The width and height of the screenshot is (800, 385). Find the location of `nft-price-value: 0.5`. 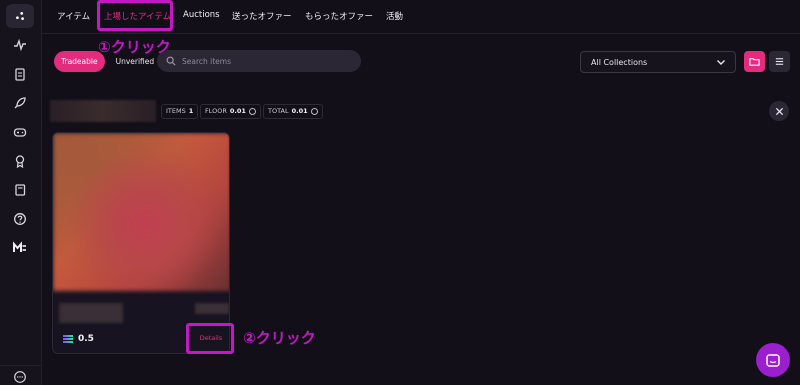

nft-price-value: 0.5 is located at coordinates (86, 339).